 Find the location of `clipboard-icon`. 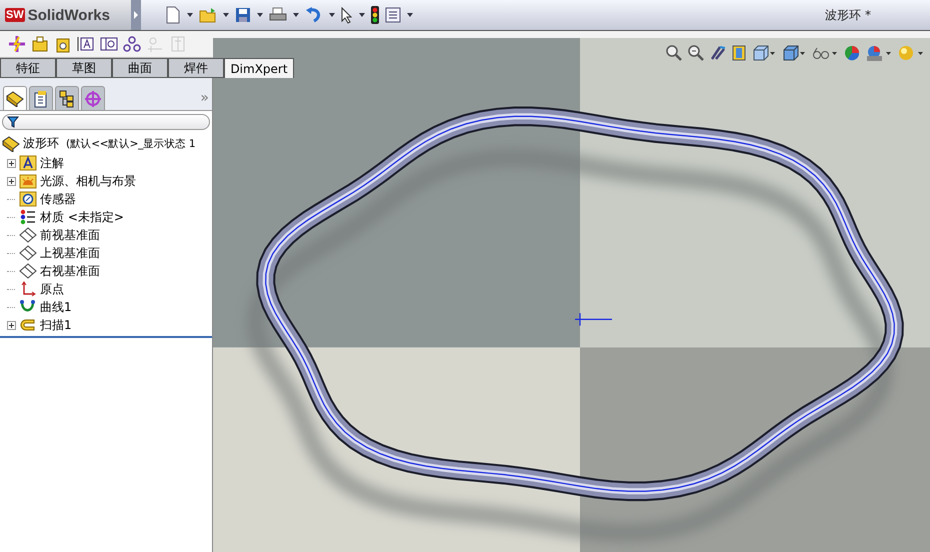

clipboard-icon is located at coordinates (41, 99).